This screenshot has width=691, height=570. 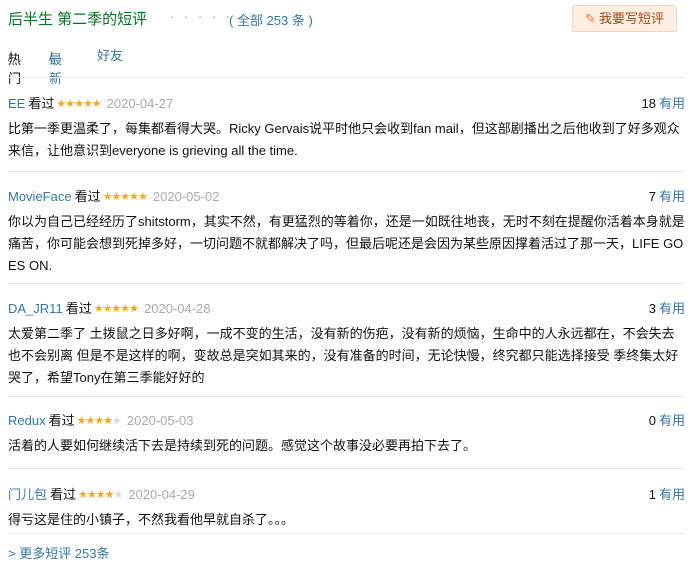 What do you see at coordinates (160, 420) in the screenshot?
I see `review-date: 2020-05-03` at bounding box center [160, 420].